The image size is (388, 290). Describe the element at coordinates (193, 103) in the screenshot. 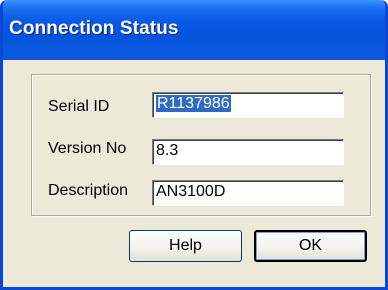

I see `serial-id-value: R1137986` at that location.